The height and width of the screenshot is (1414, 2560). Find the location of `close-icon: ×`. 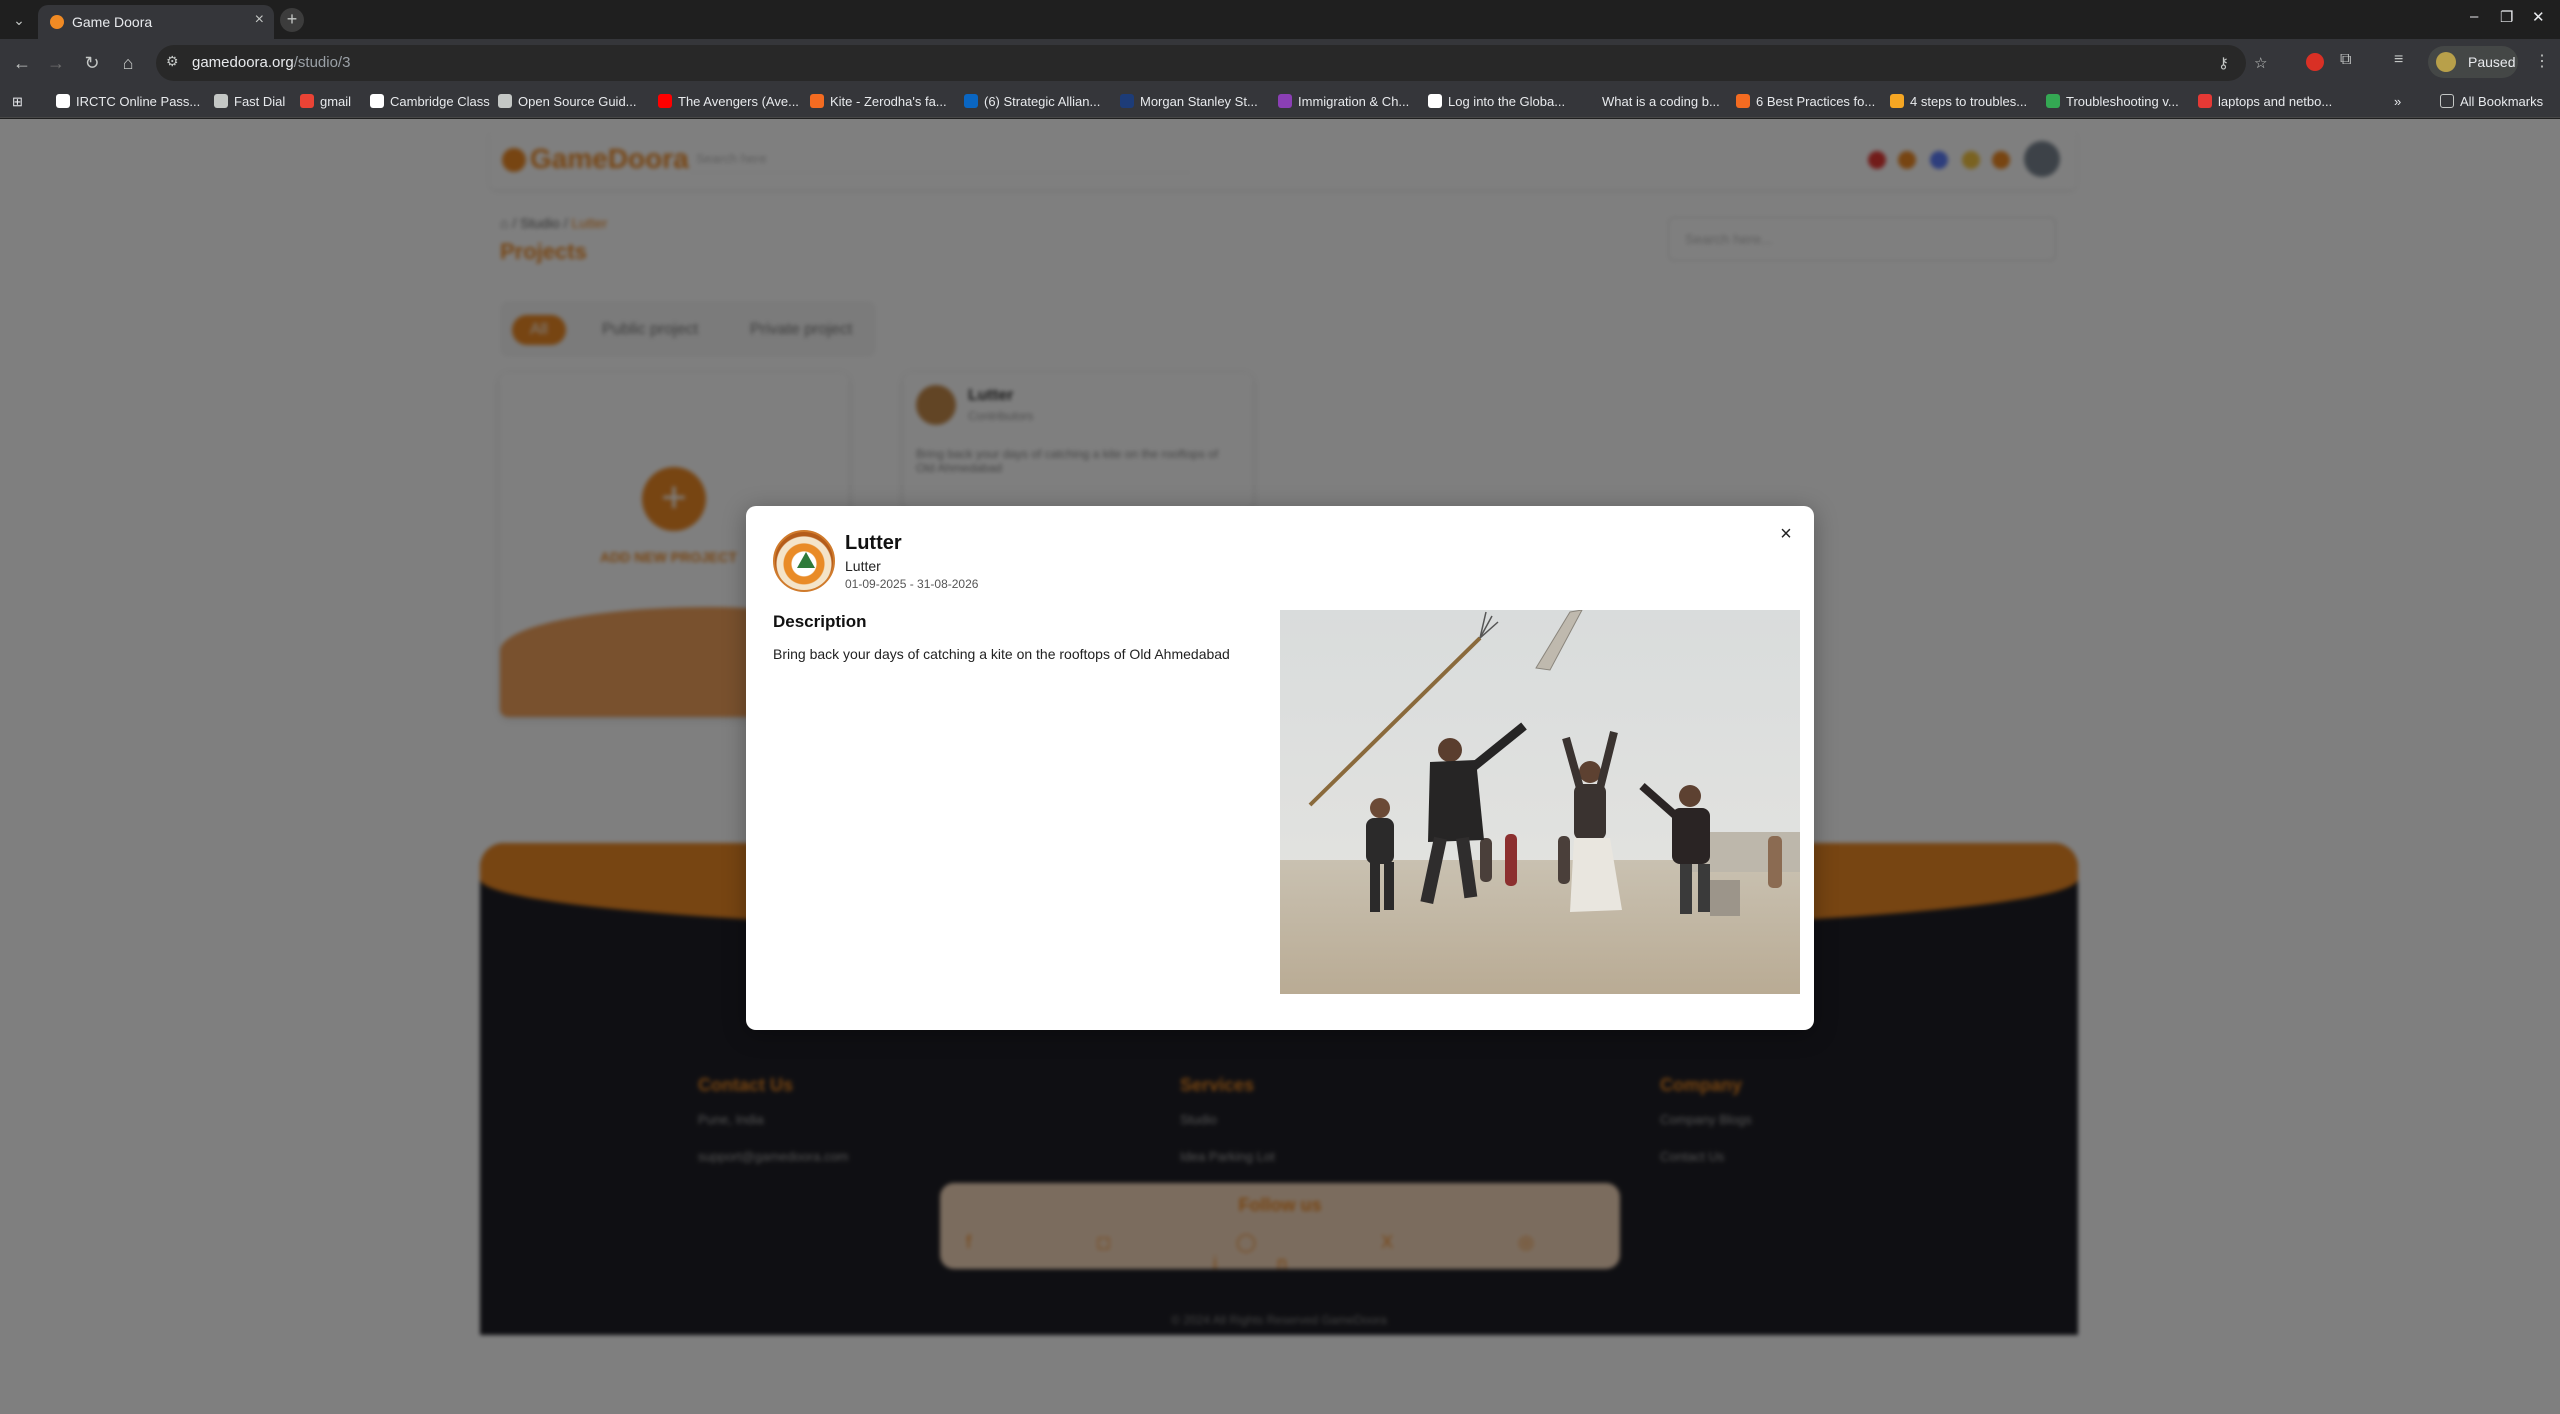

close-icon: × is located at coordinates (1786, 534).